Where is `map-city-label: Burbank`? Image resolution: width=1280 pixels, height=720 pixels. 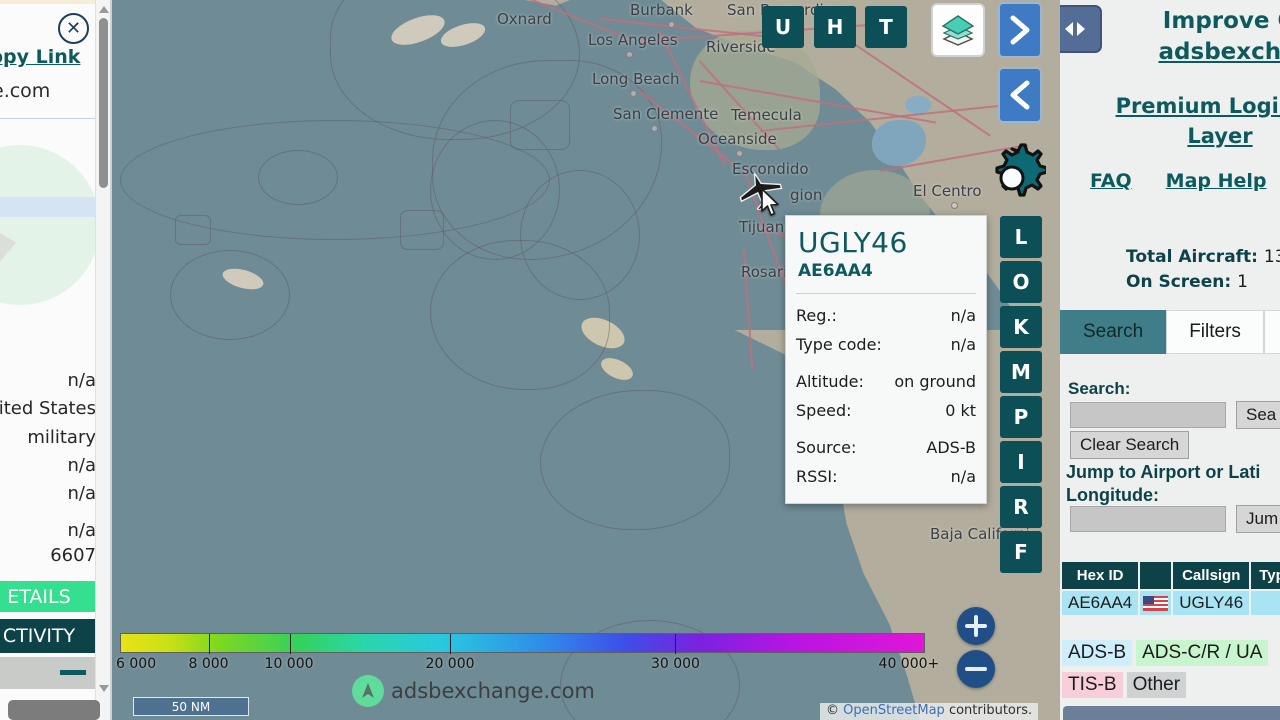 map-city-label: Burbank is located at coordinates (661, 10).